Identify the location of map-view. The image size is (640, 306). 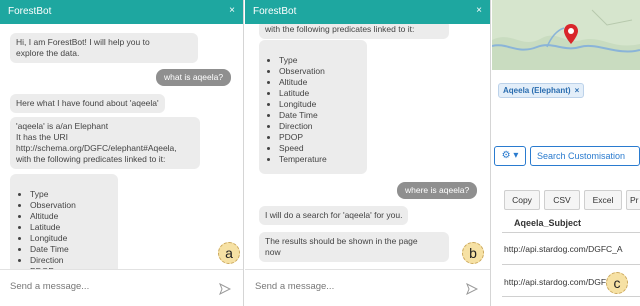
(566, 35).